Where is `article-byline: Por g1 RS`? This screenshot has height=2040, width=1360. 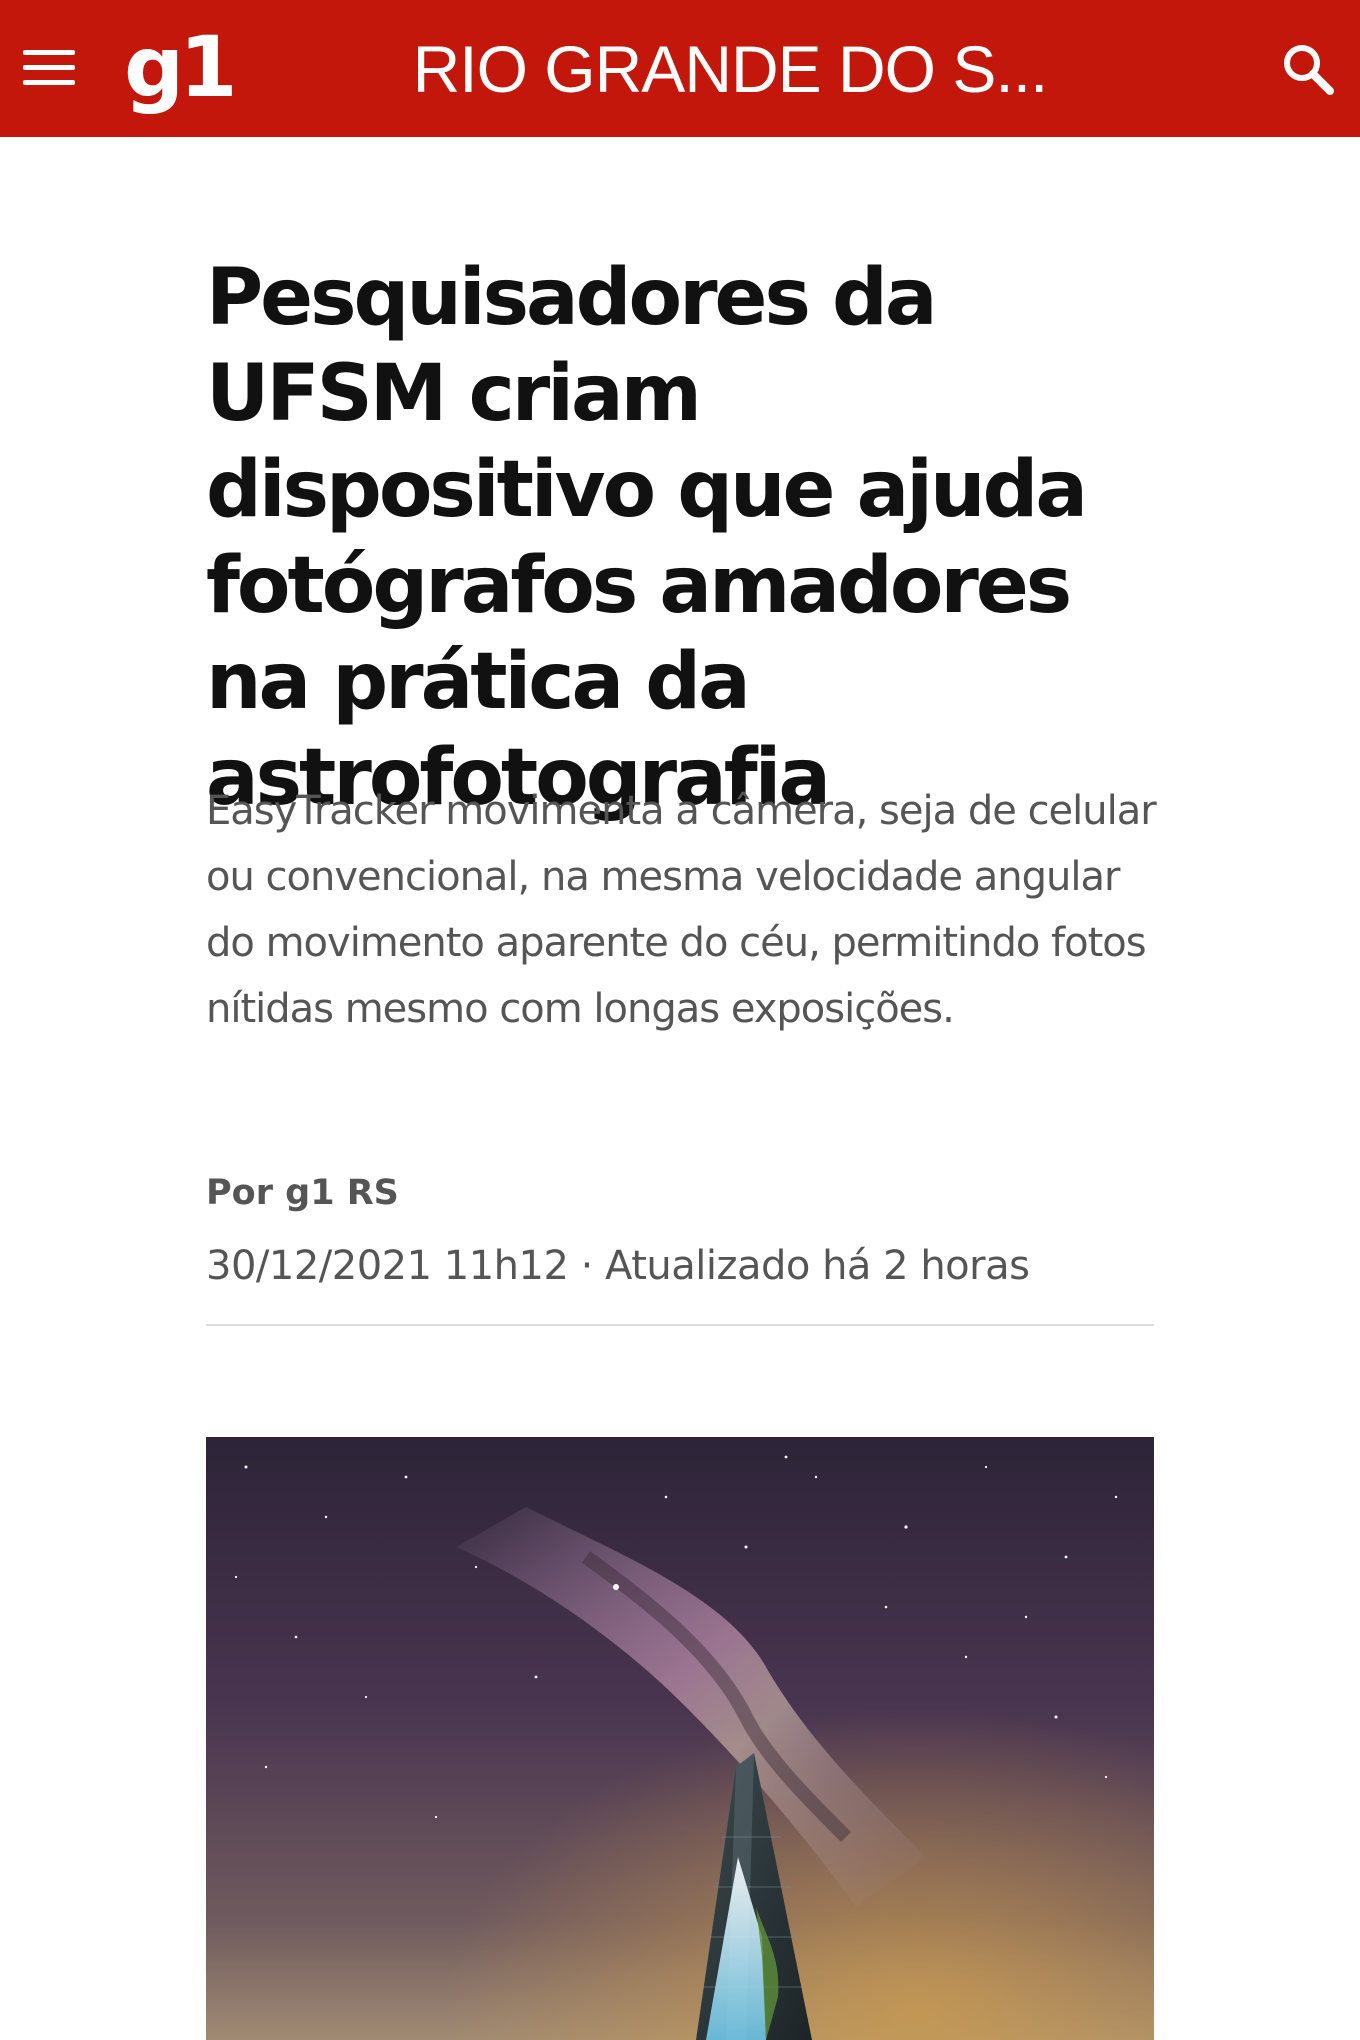
article-byline: Por g1 RS is located at coordinates (302, 1193).